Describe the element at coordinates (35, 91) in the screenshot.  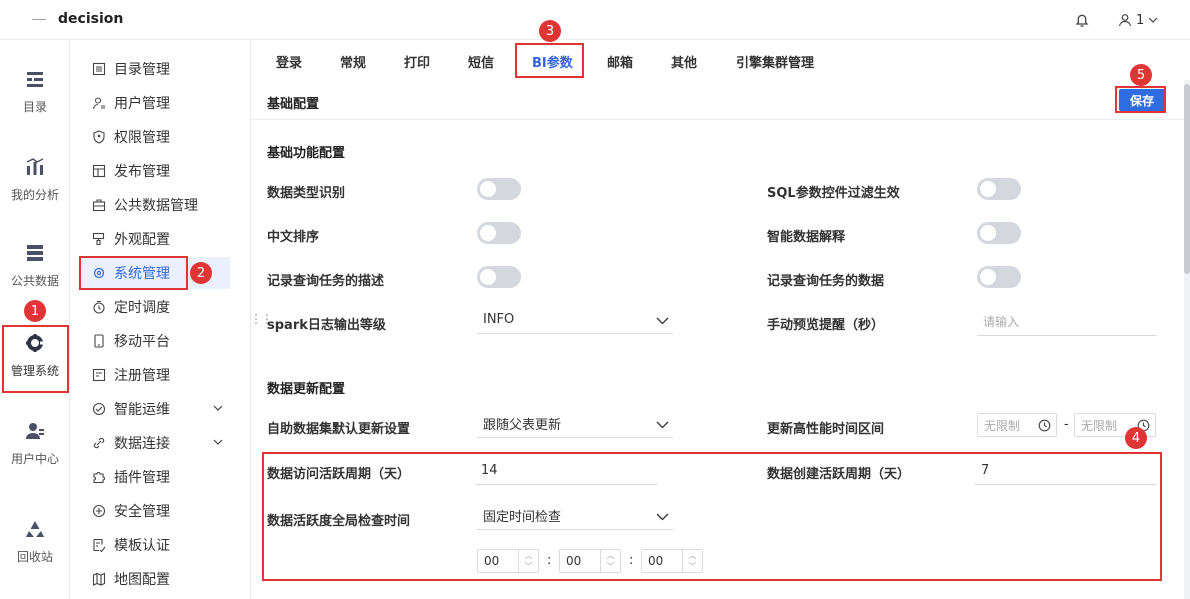
I see `nav-item-catalog: 目录` at that location.